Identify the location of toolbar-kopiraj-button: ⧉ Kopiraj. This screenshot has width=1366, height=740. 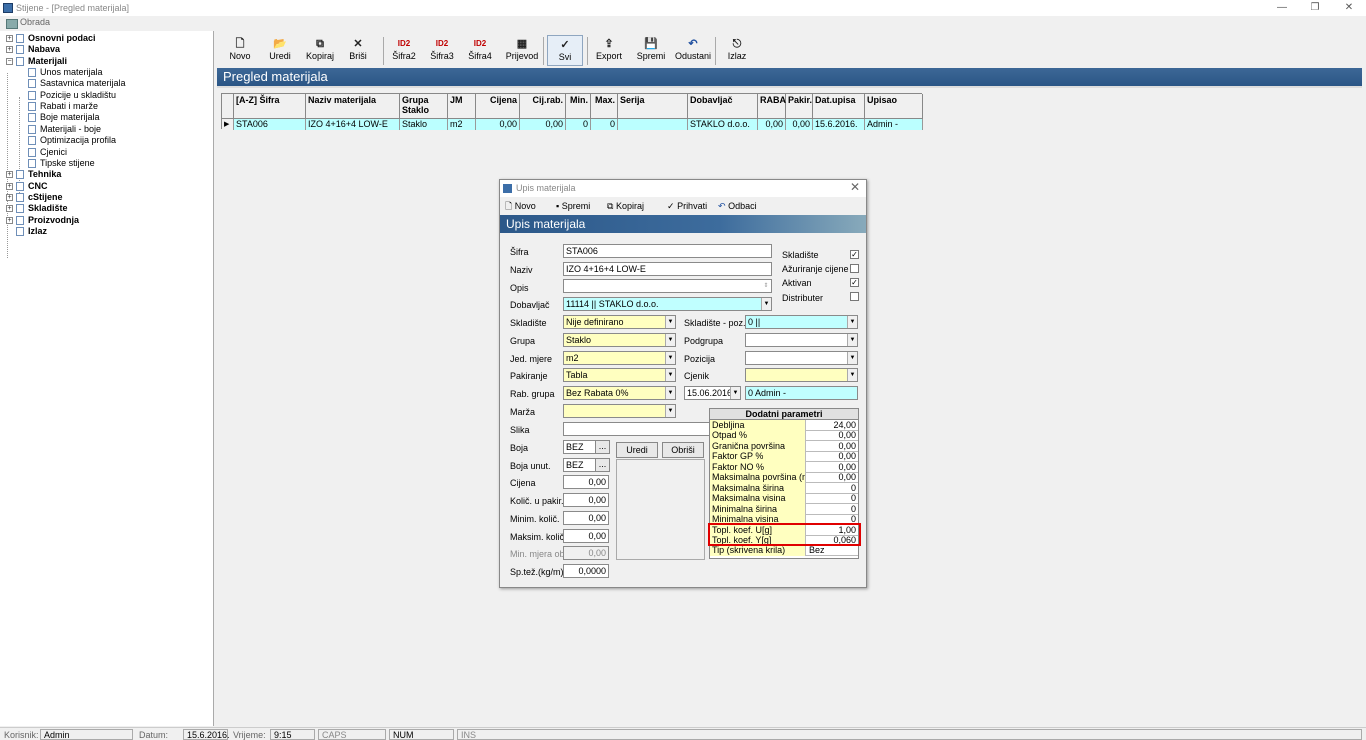
(320, 50).